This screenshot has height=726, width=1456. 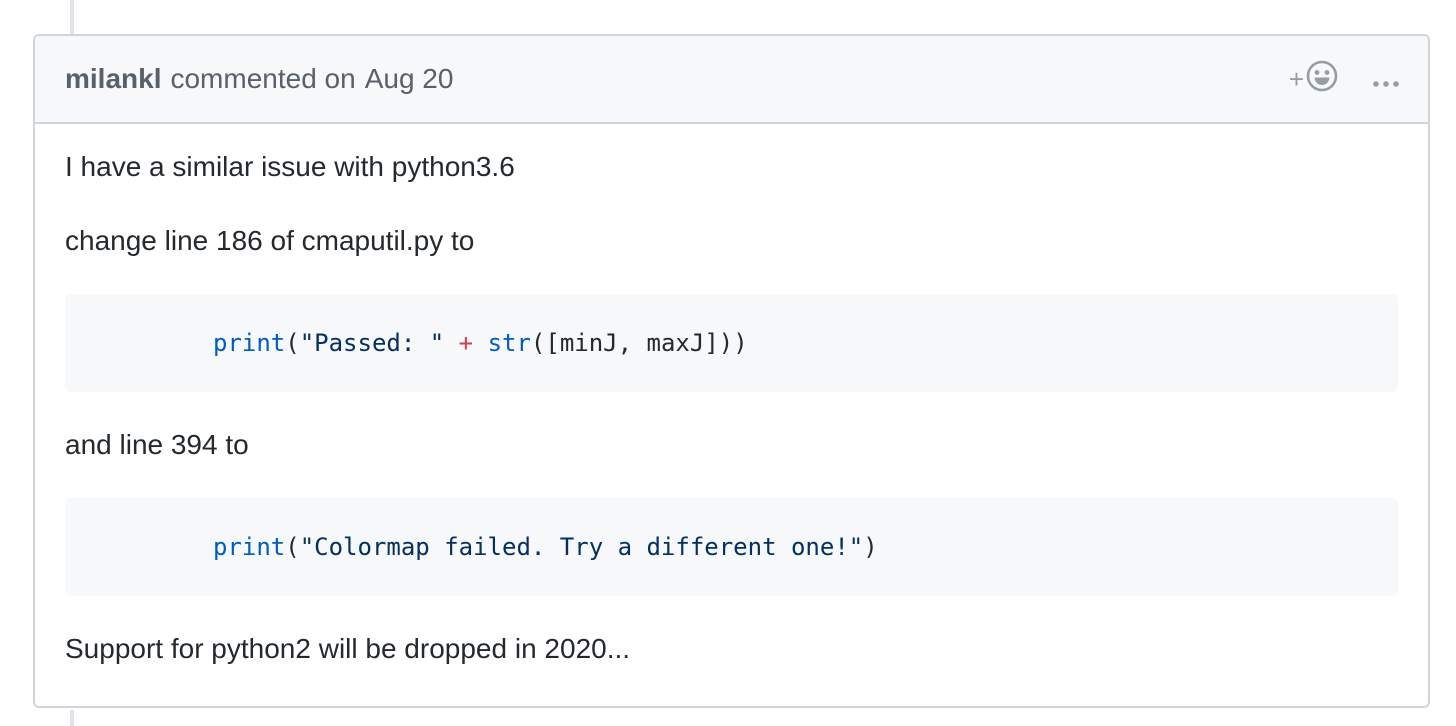 I want to click on code-token-string: "Colormap failed. Try a different one!", so click(x=581, y=547).